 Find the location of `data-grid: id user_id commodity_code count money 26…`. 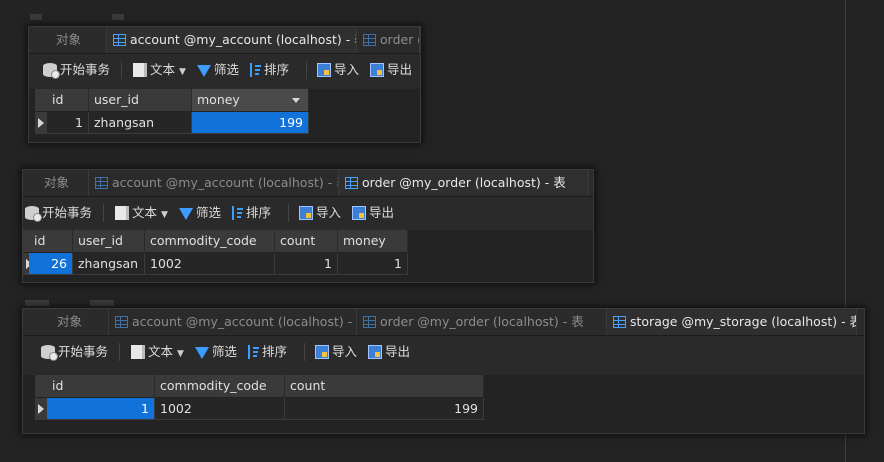

data-grid: id user_id commodity_code count money 26… is located at coordinates (308, 256).